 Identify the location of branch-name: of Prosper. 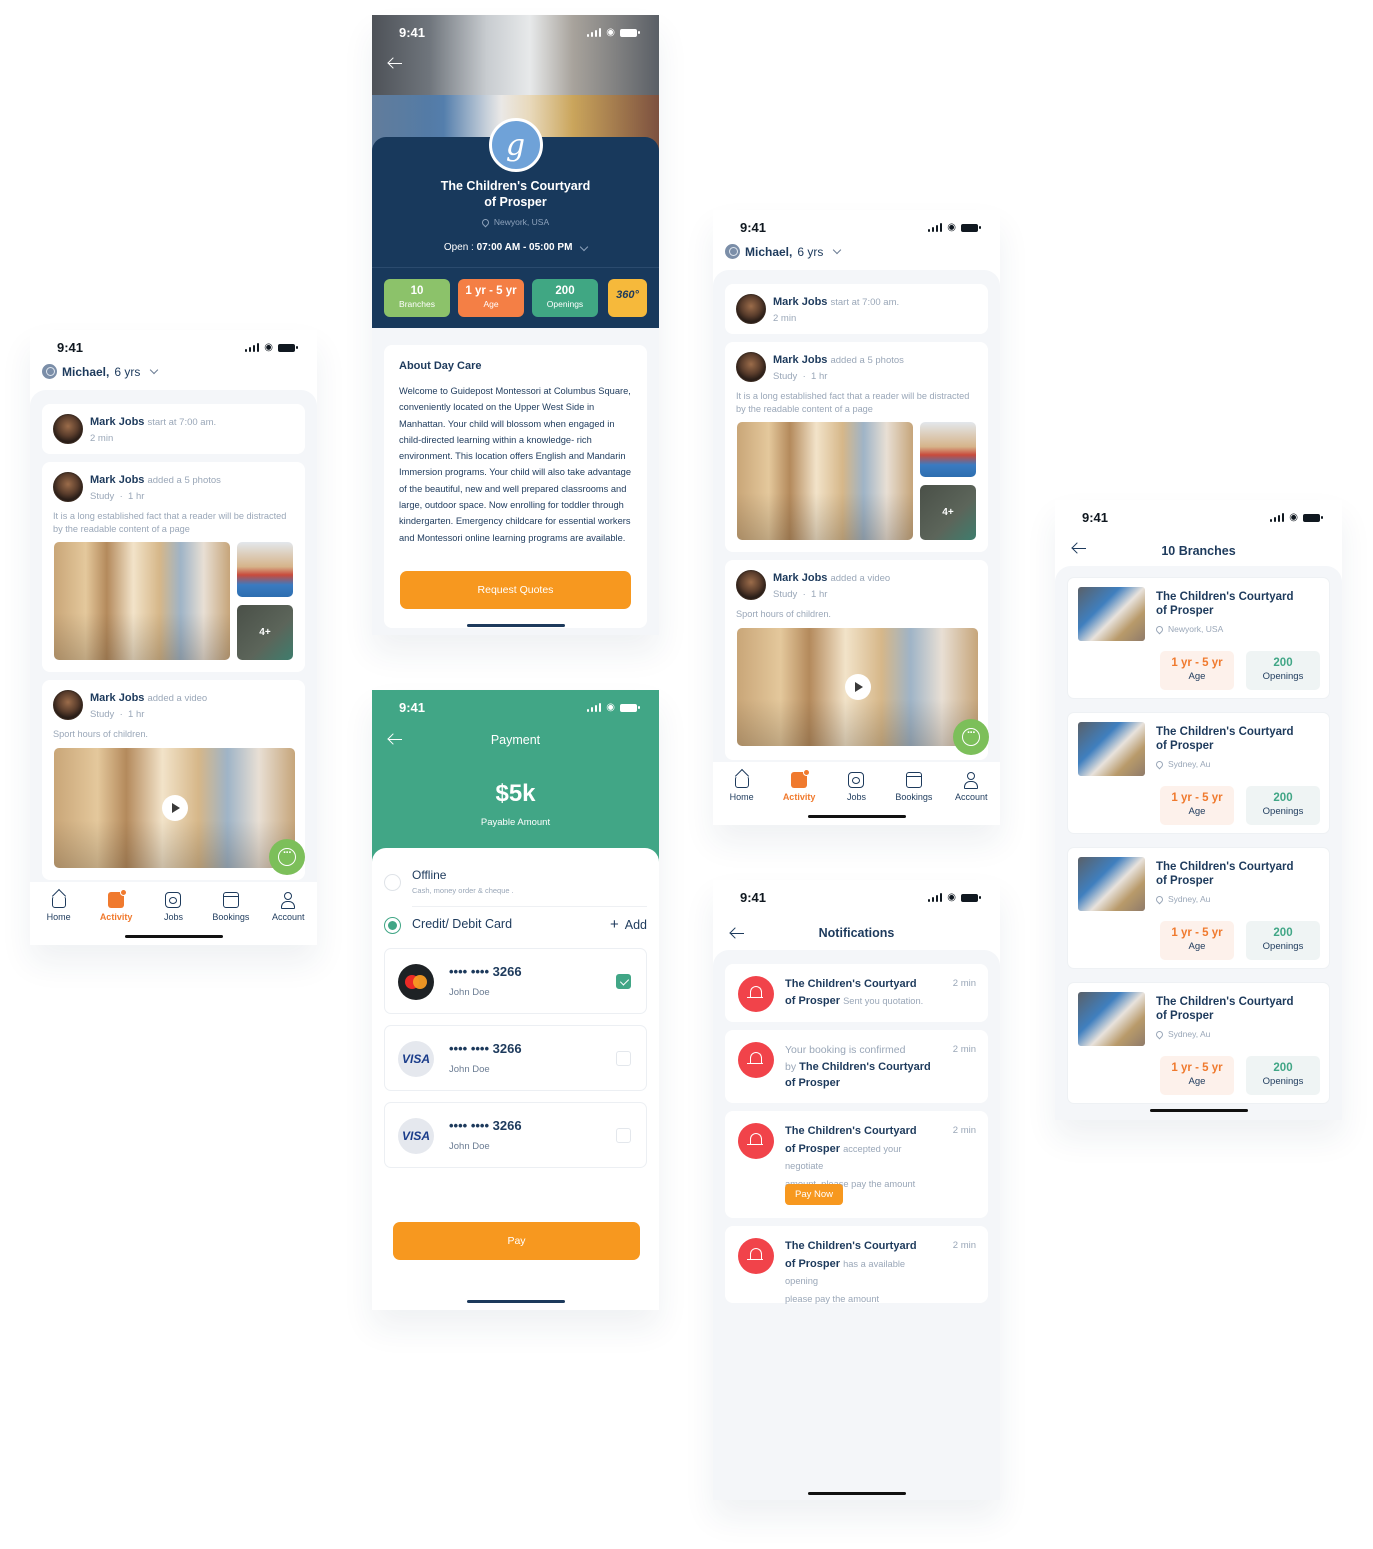
(1185, 1016).